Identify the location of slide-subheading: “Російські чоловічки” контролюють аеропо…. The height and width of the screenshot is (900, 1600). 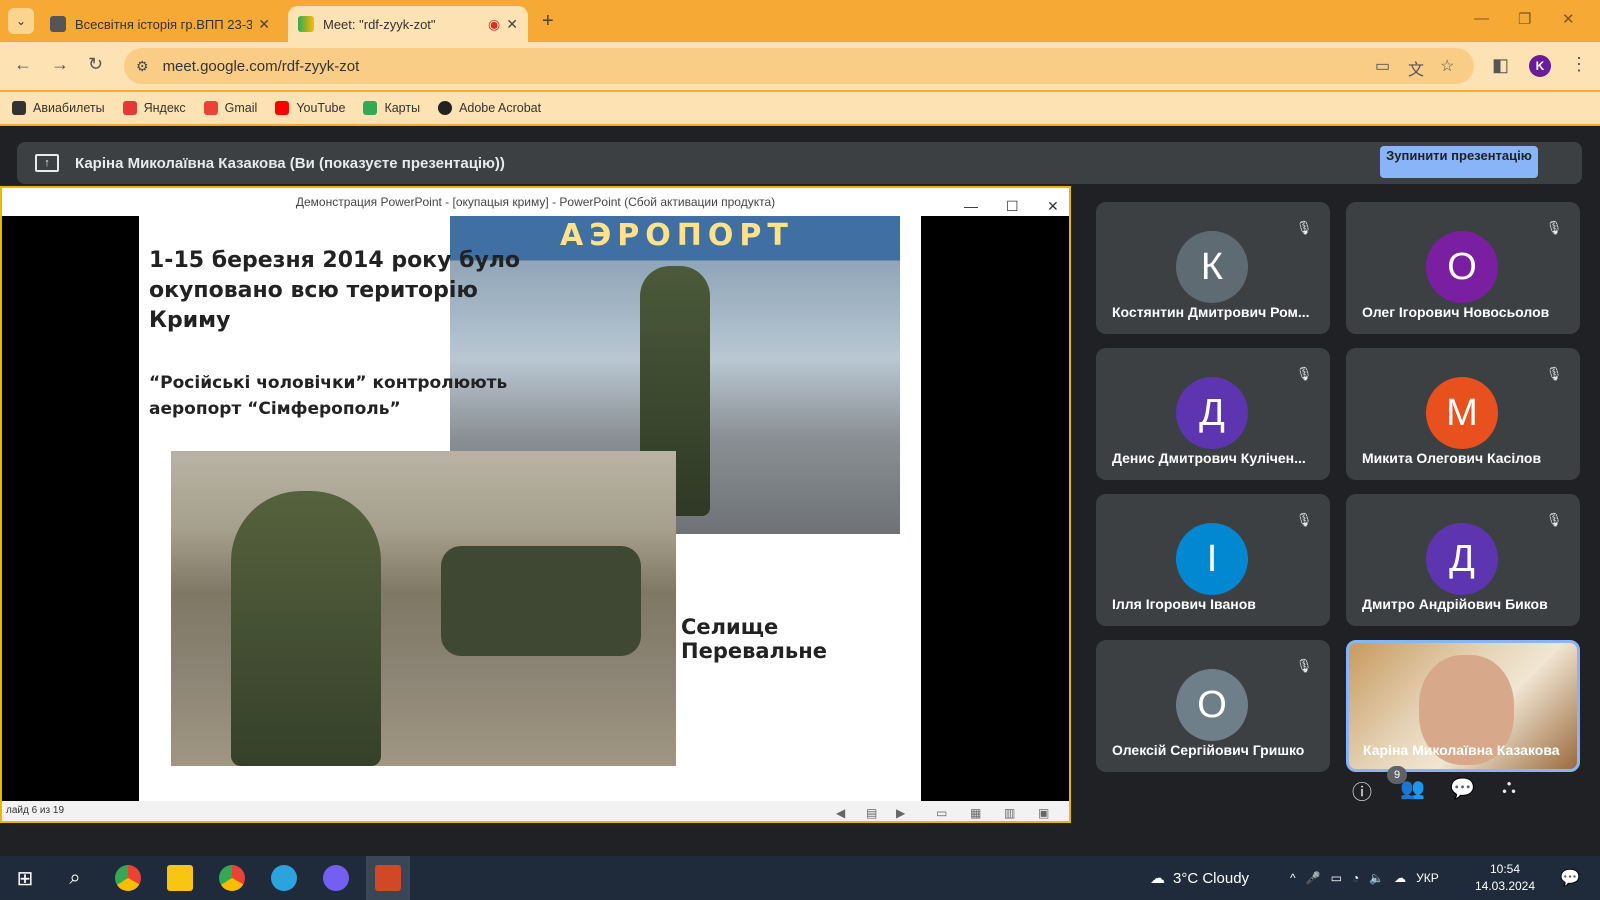
(328, 396).